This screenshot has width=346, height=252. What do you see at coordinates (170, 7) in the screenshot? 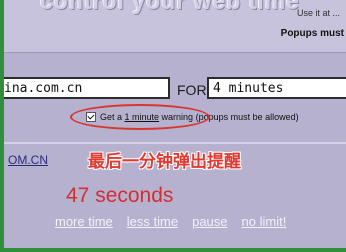
I see `header-title: control your web time` at bounding box center [170, 7].